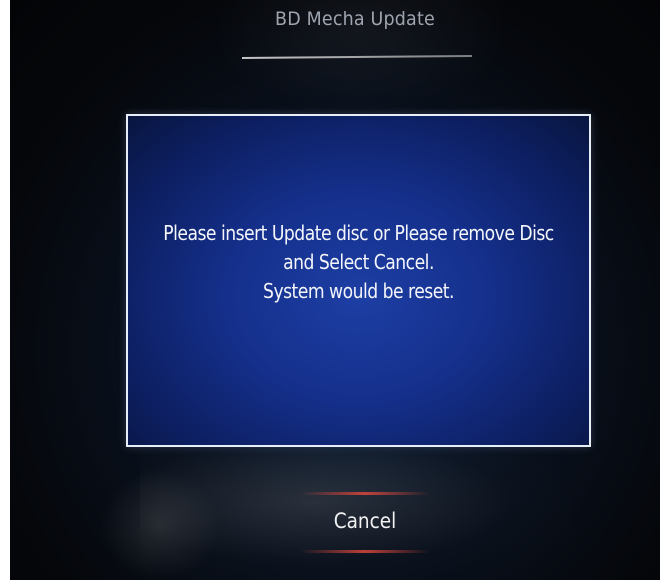  What do you see at coordinates (358, 291) in the screenshot?
I see `message-line-3: System would be reset.` at bounding box center [358, 291].